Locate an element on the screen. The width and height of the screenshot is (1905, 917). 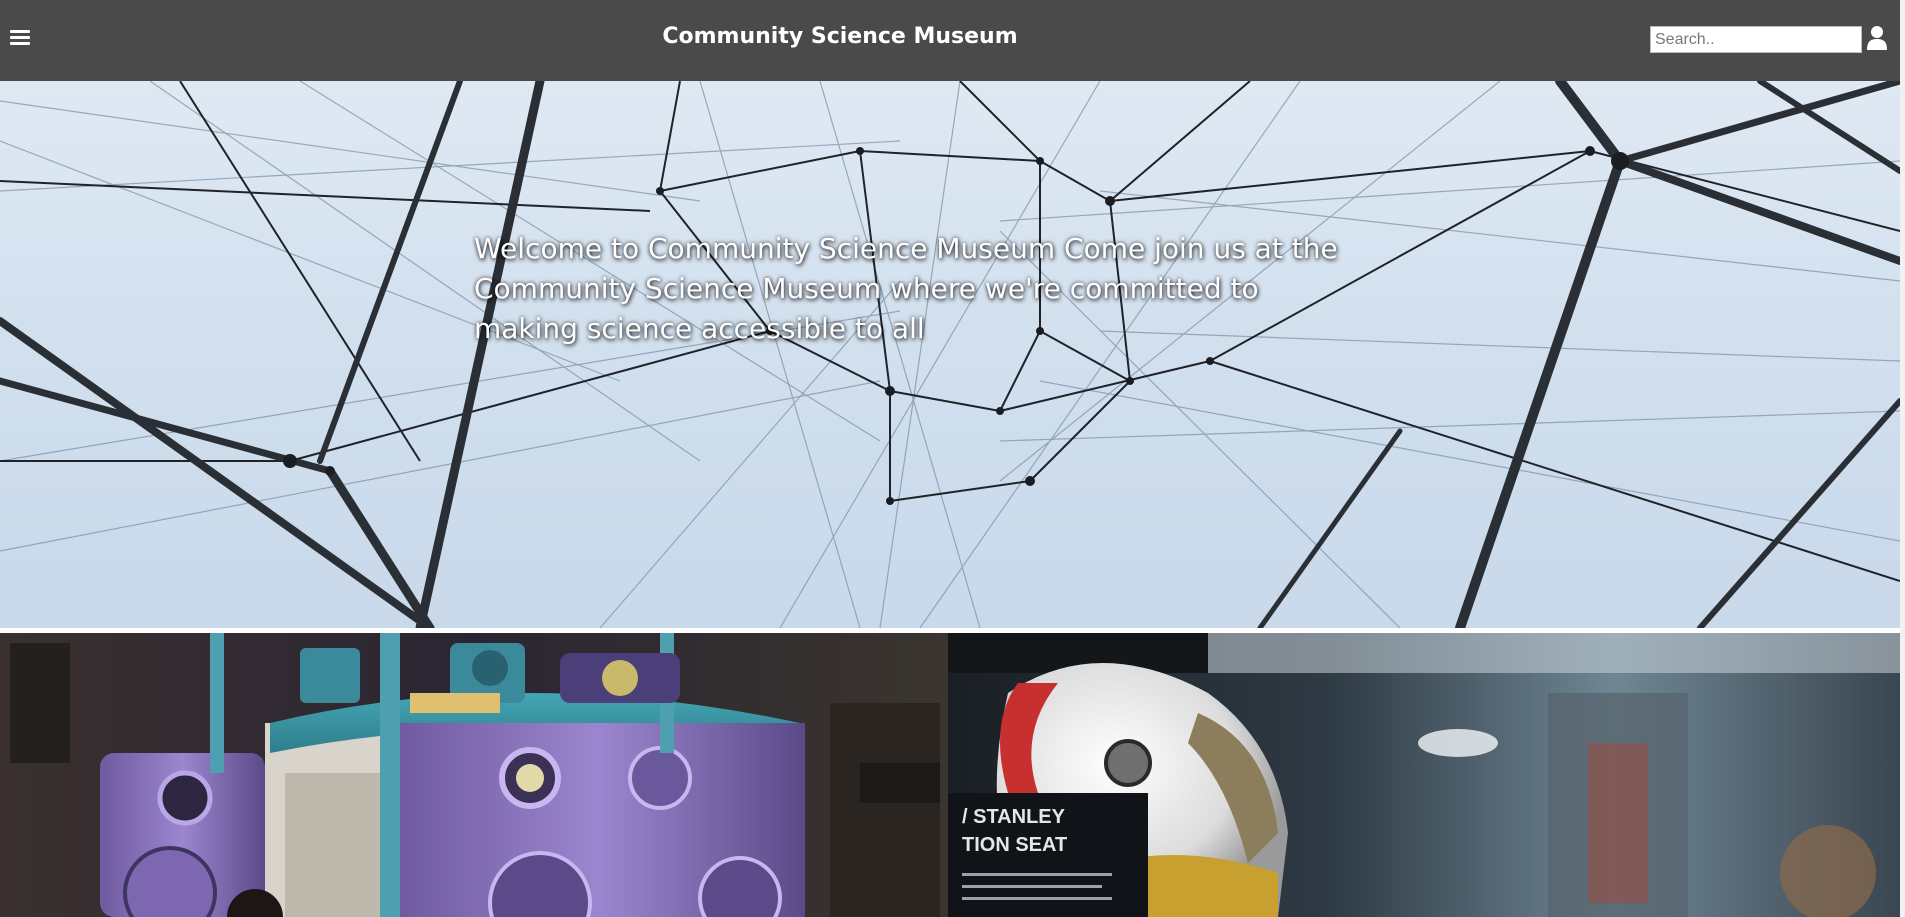
top-navigation-bar: Community Science Museum is located at coordinates (950, 40).